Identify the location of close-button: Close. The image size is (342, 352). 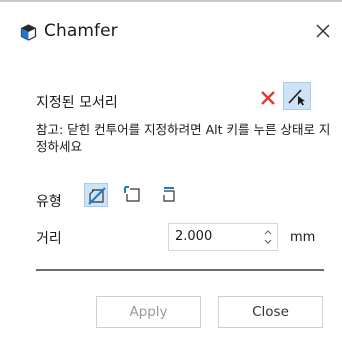
(270, 312).